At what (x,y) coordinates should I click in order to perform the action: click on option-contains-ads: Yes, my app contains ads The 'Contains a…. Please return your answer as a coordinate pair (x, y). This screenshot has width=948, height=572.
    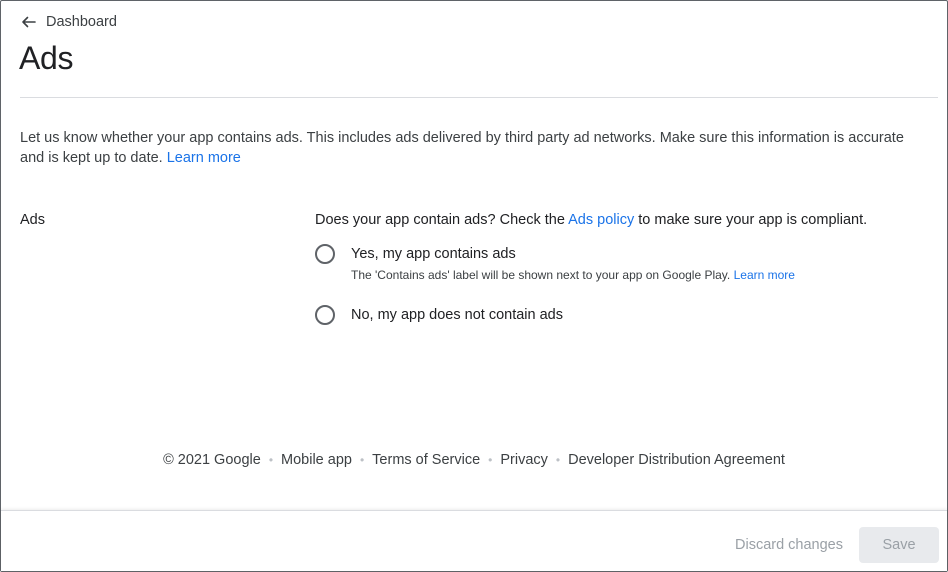
    Looking at the image, I should click on (555, 263).